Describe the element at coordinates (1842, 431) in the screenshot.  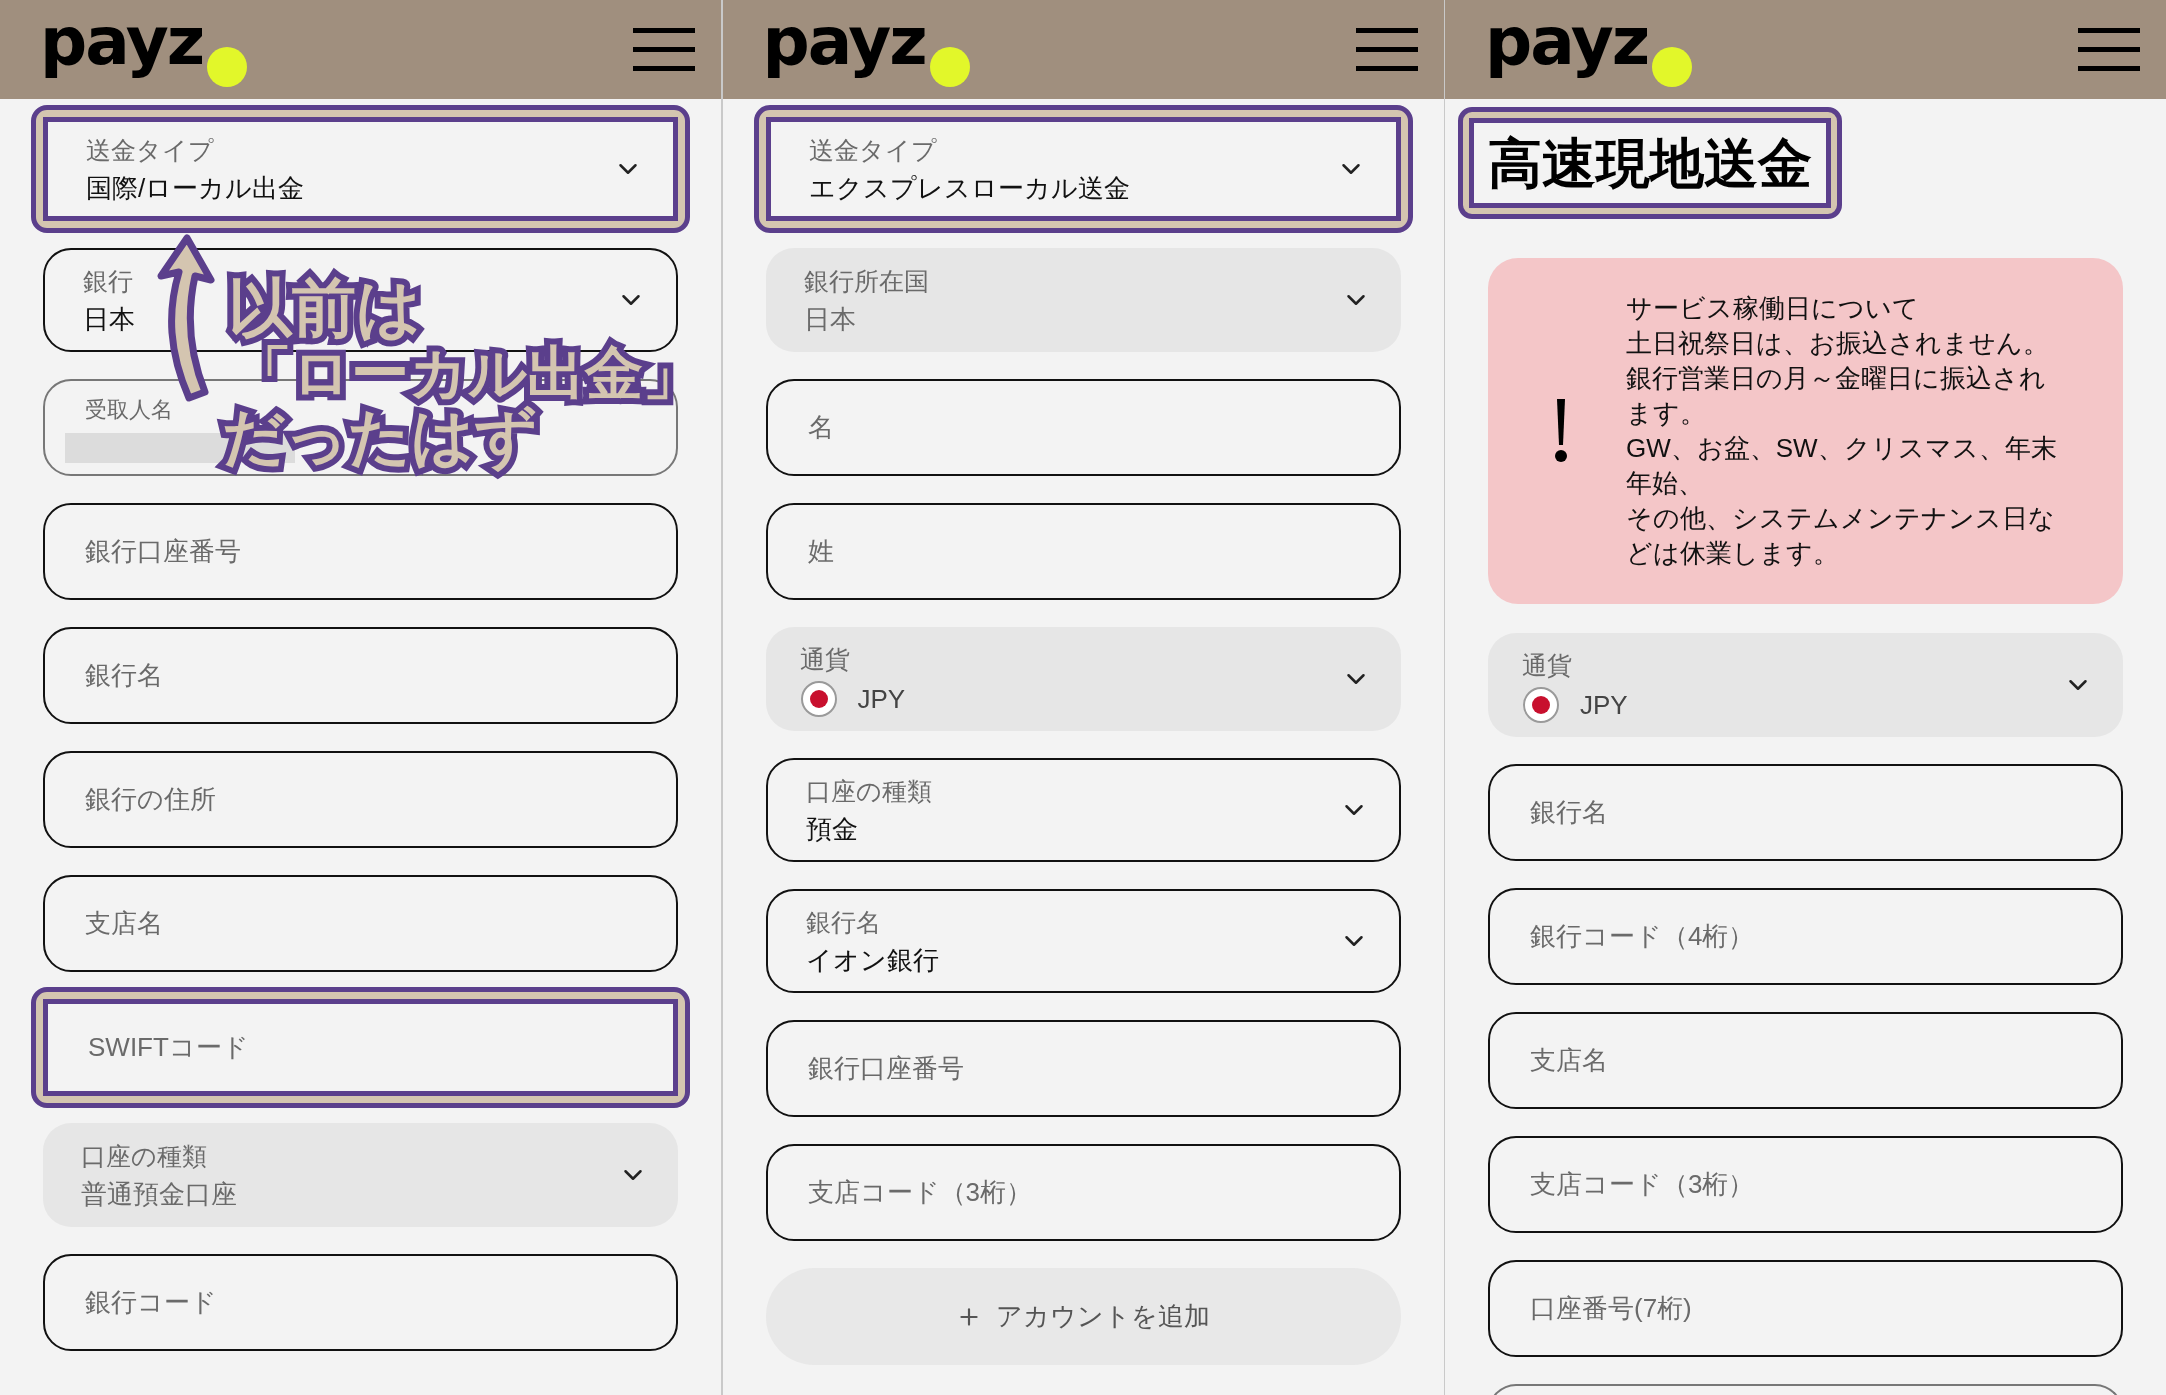
I see `notice-message: サービス稼働日について 土日祝祭日は、お振込されません。 銀行営業日の月～金曜日に振込されます。 GW、お盆、SW、クリスマス、年末年始、 その他、システムメンテナンス日などは休業します。` at that location.